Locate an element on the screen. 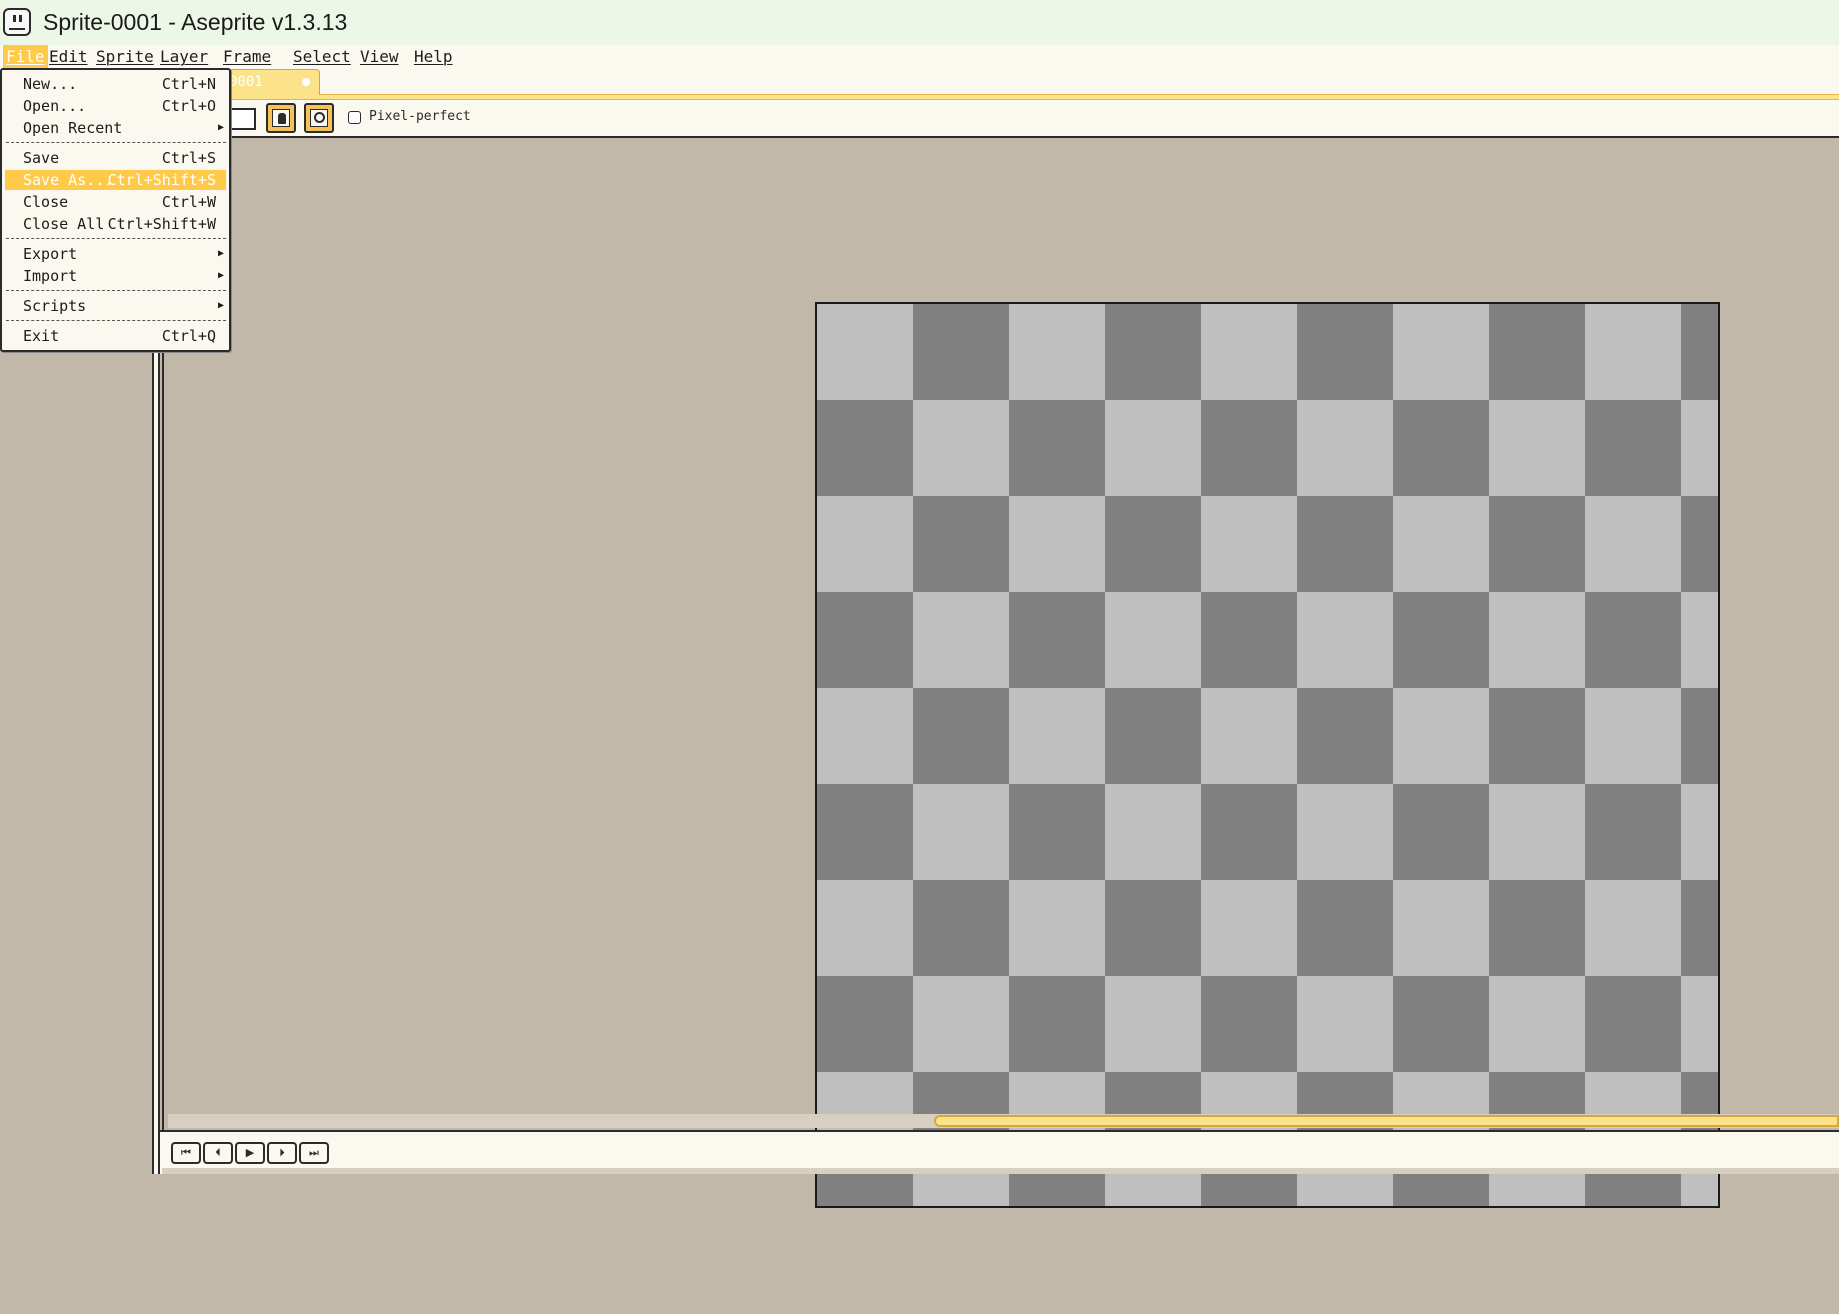 The height and width of the screenshot is (1314, 1839). menu-item-shortcut: Ctrl+Shift+W is located at coordinates (161, 224).